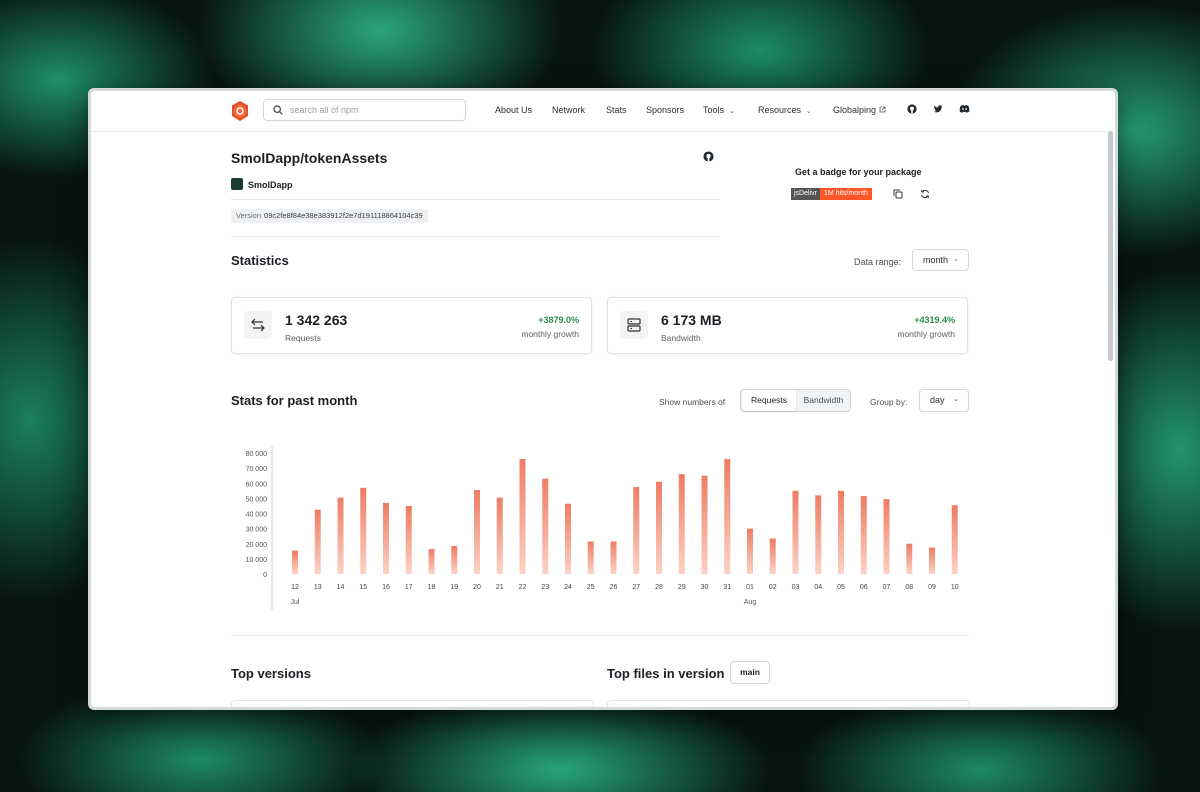 The width and height of the screenshot is (1200, 792). Describe the element at coordinates (937, 400) in the screenshot. I see `group-by-value: day` at that location.